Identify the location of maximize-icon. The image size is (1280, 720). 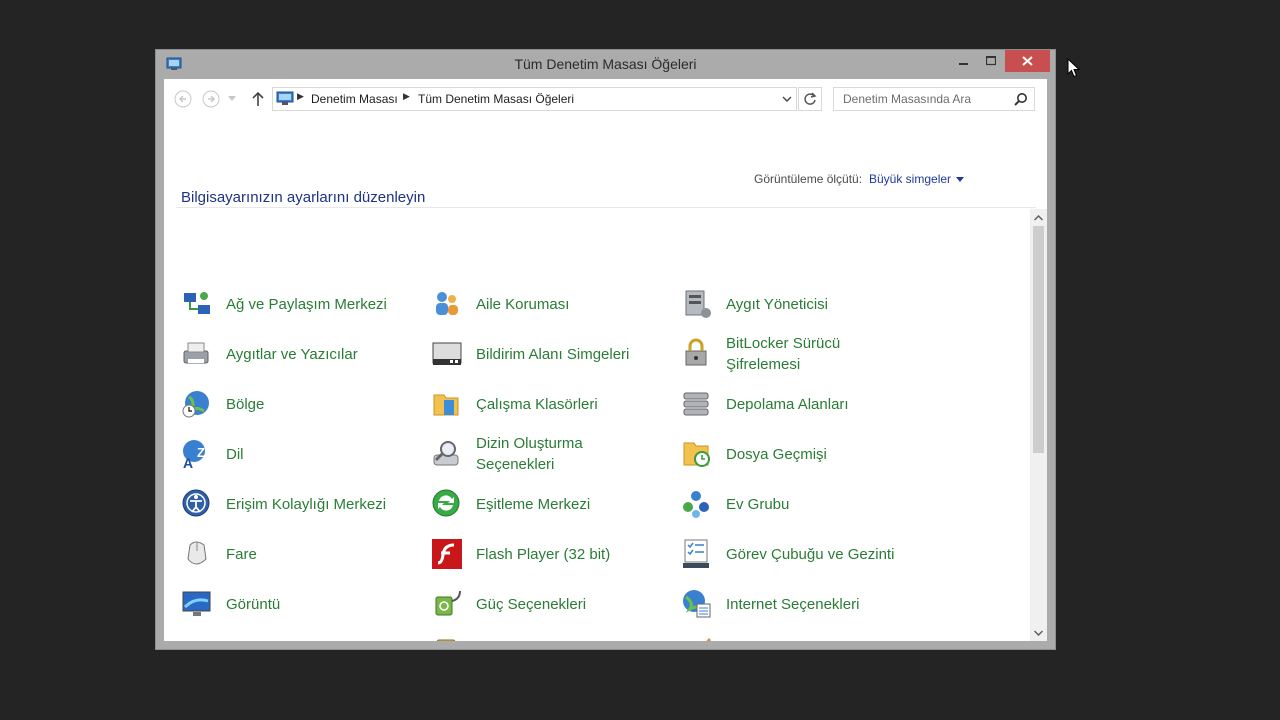
(991, 61).